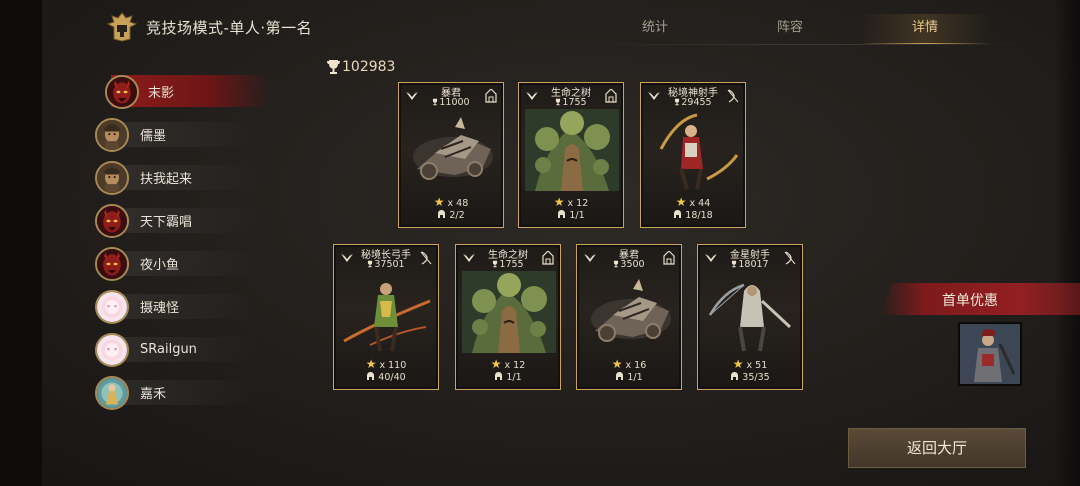 The width and height of the screenshot is (1080, 486). I want to click on unit-count: 35/35, so click(756, 377).